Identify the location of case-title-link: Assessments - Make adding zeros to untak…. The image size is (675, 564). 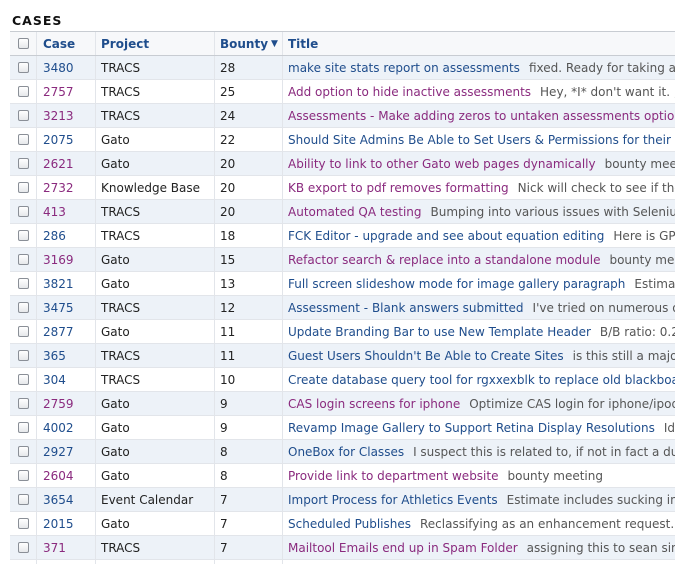
(481, 116).